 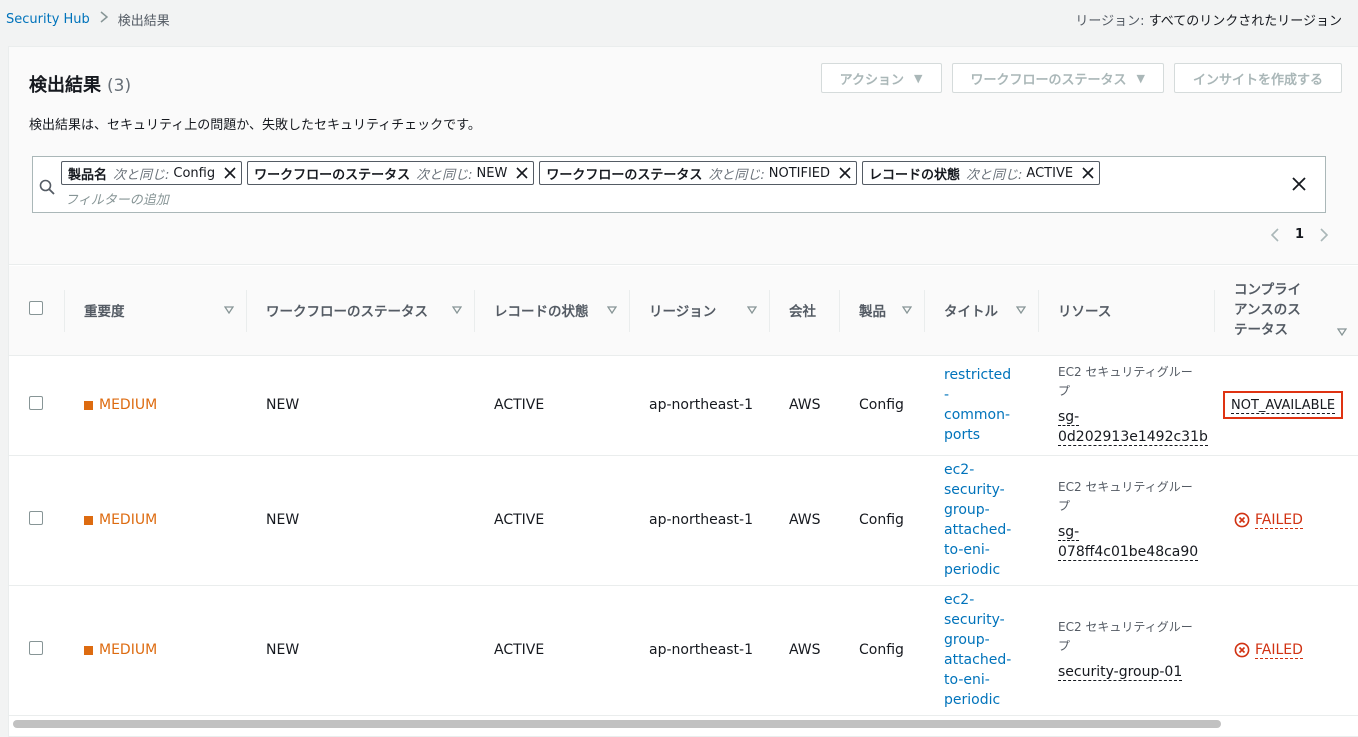 What do you see at coordinates (1268, 310) in the screenshot?
I see `column-label: コンプライアンスのステータス` at bounding box center [1268, 310].